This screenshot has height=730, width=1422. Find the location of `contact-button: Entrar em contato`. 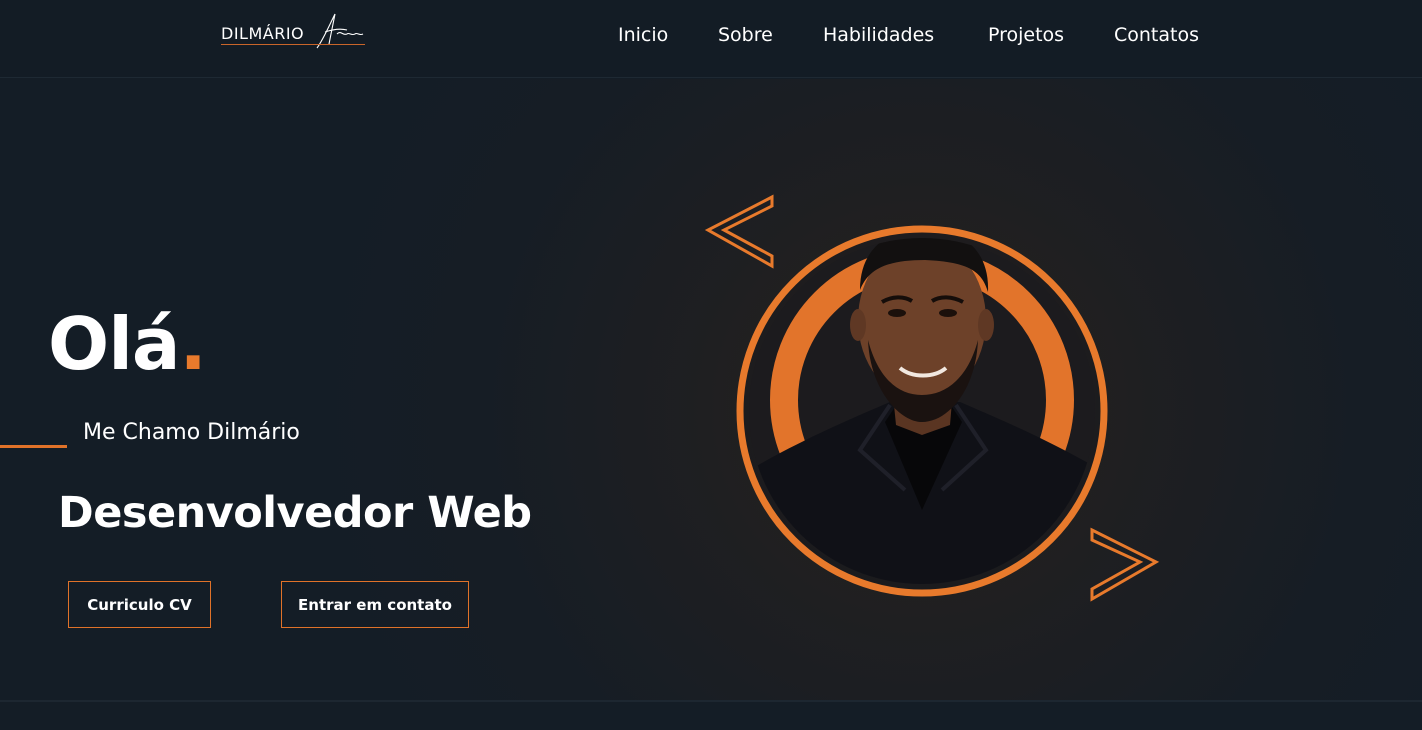

contact-button: Entrar em contato is located at coordinates (375, 604).